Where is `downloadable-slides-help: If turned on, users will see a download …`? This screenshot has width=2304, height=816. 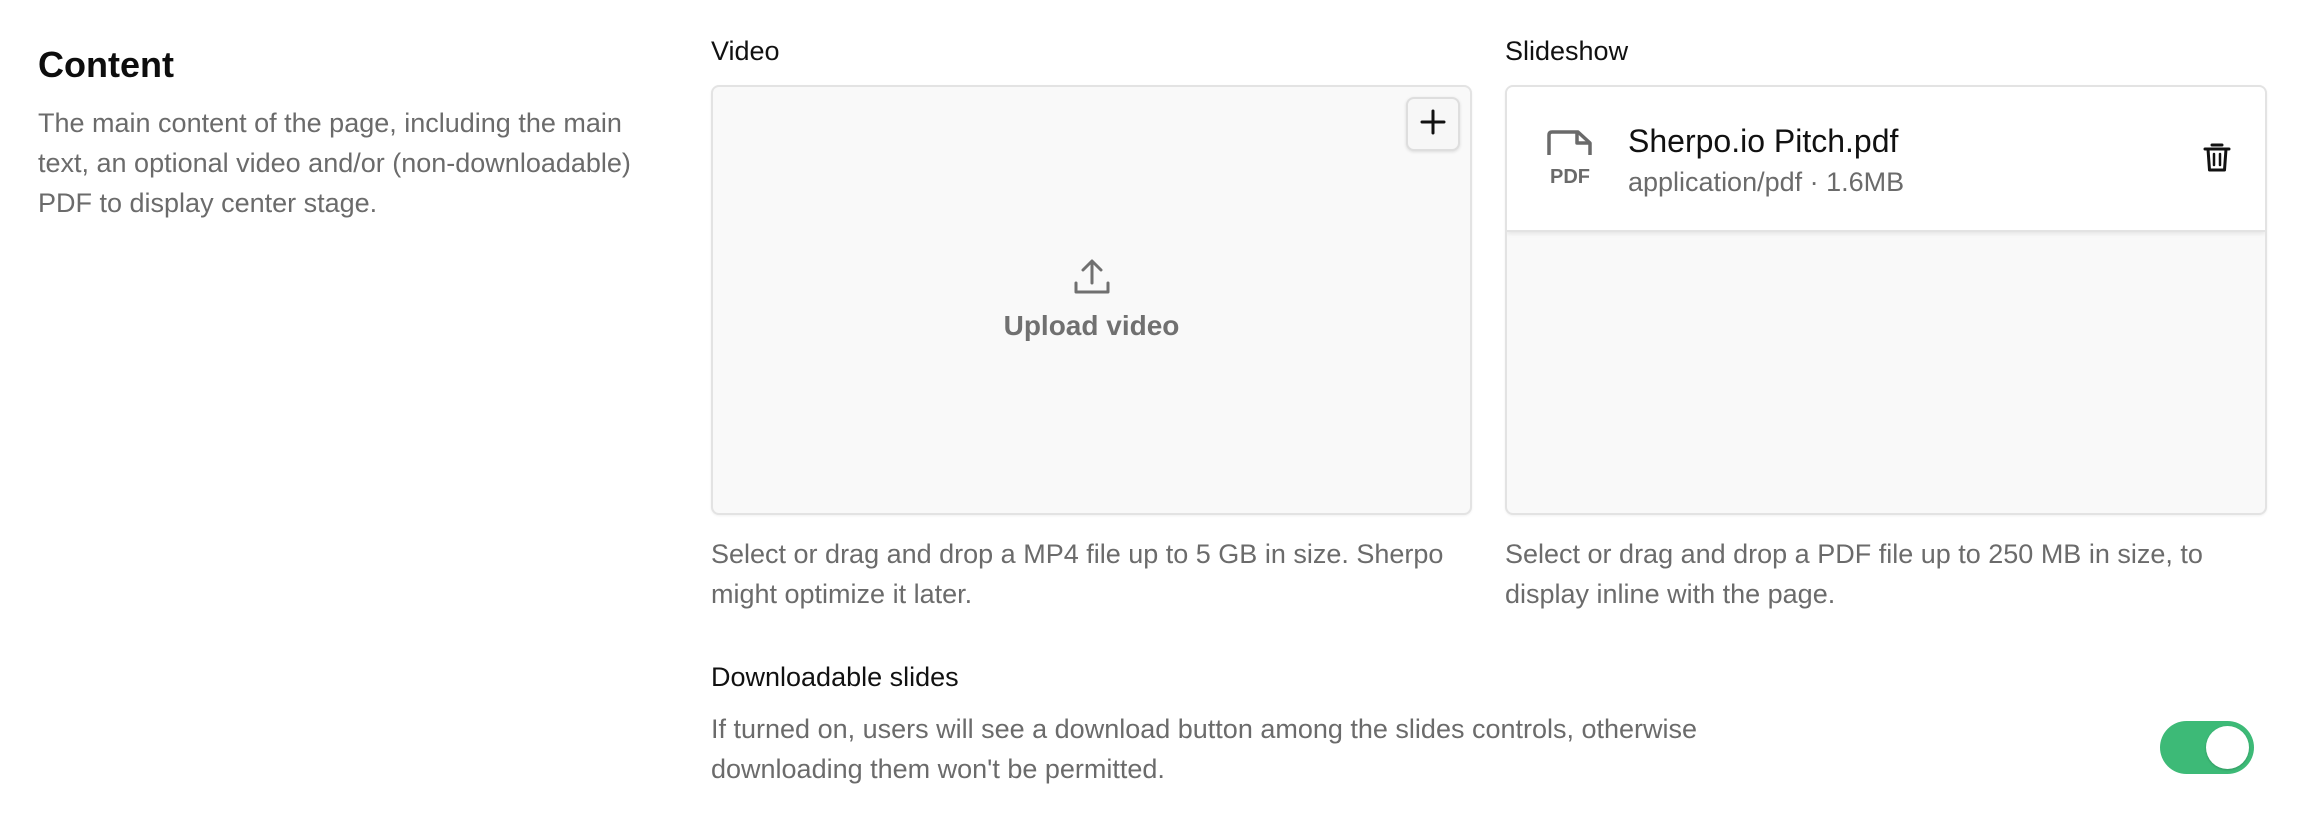 downloadable-slides-help: If turned on, users will see a download … is located at coordinates (1204, 749).